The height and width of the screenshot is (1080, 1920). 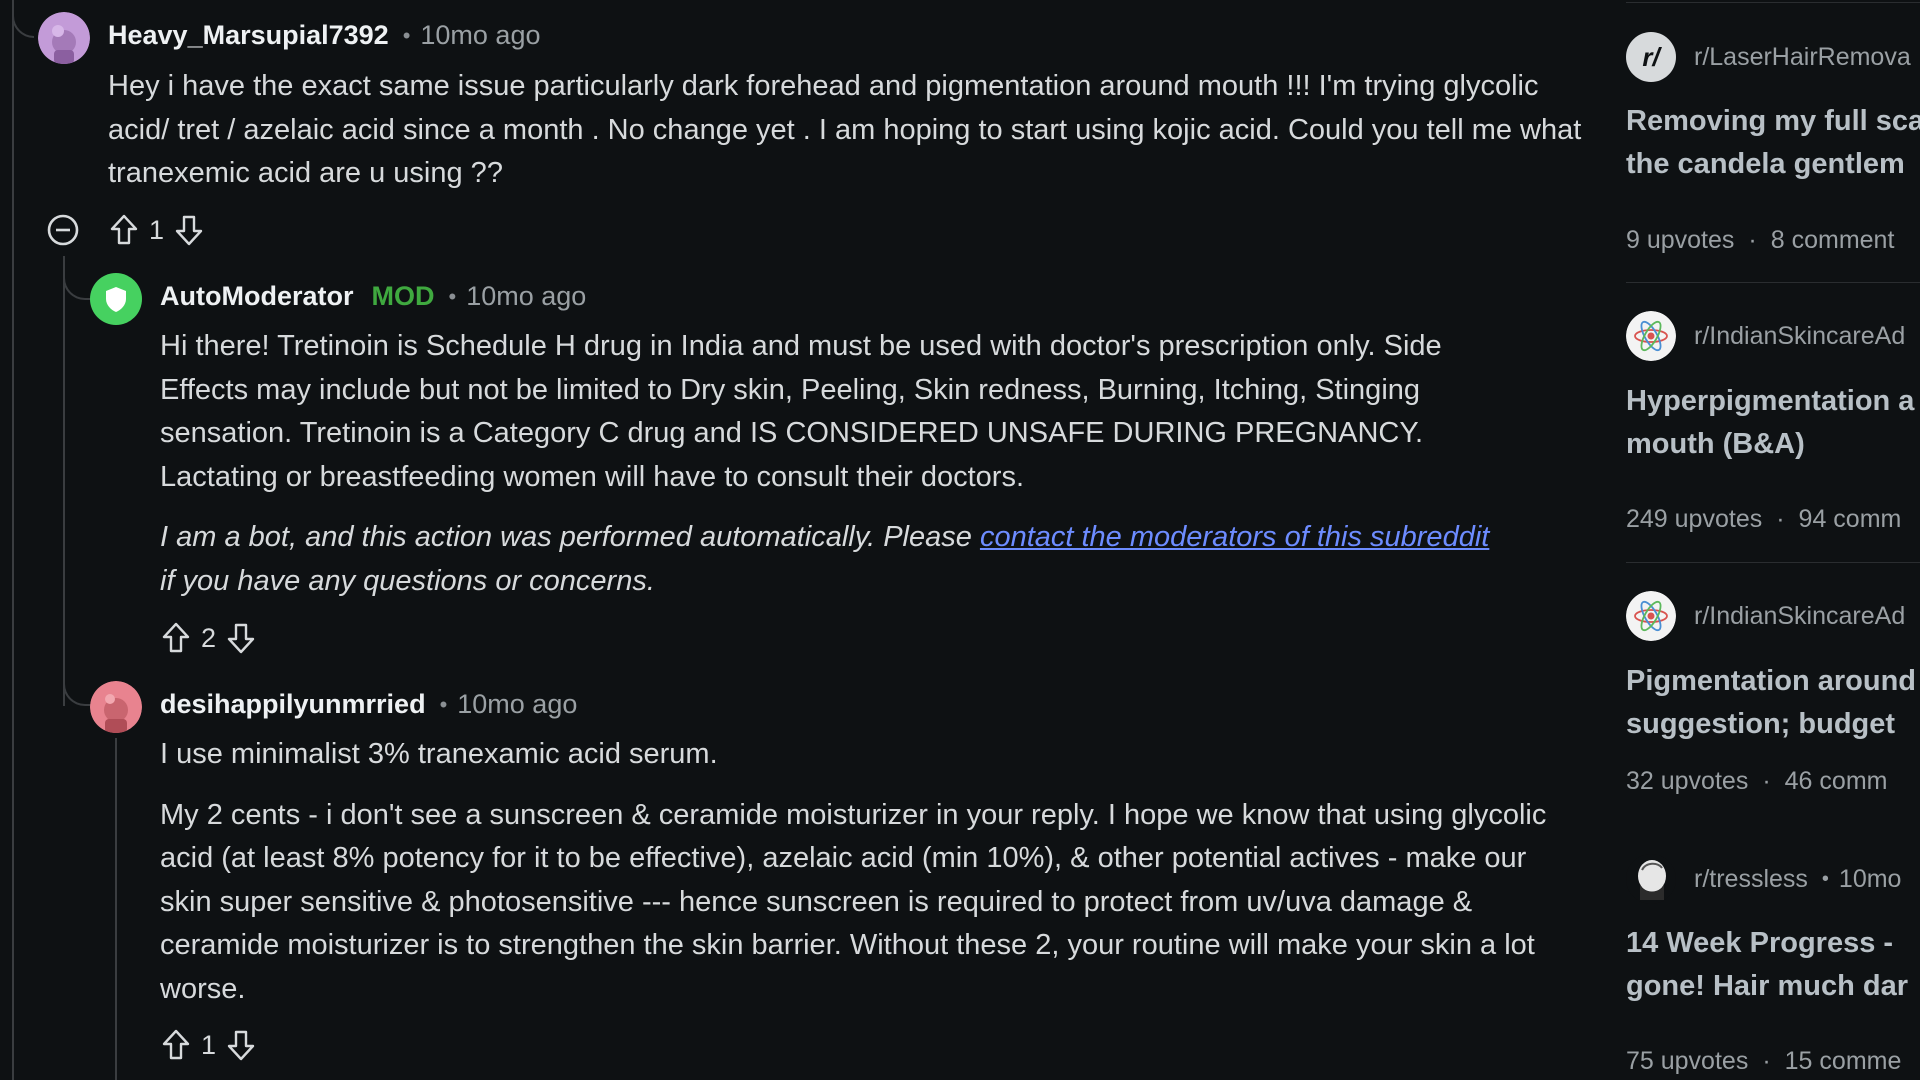 I want to click on post-subreddit: r/ r/LaserHairRemova, so click(x=1768, y=57).